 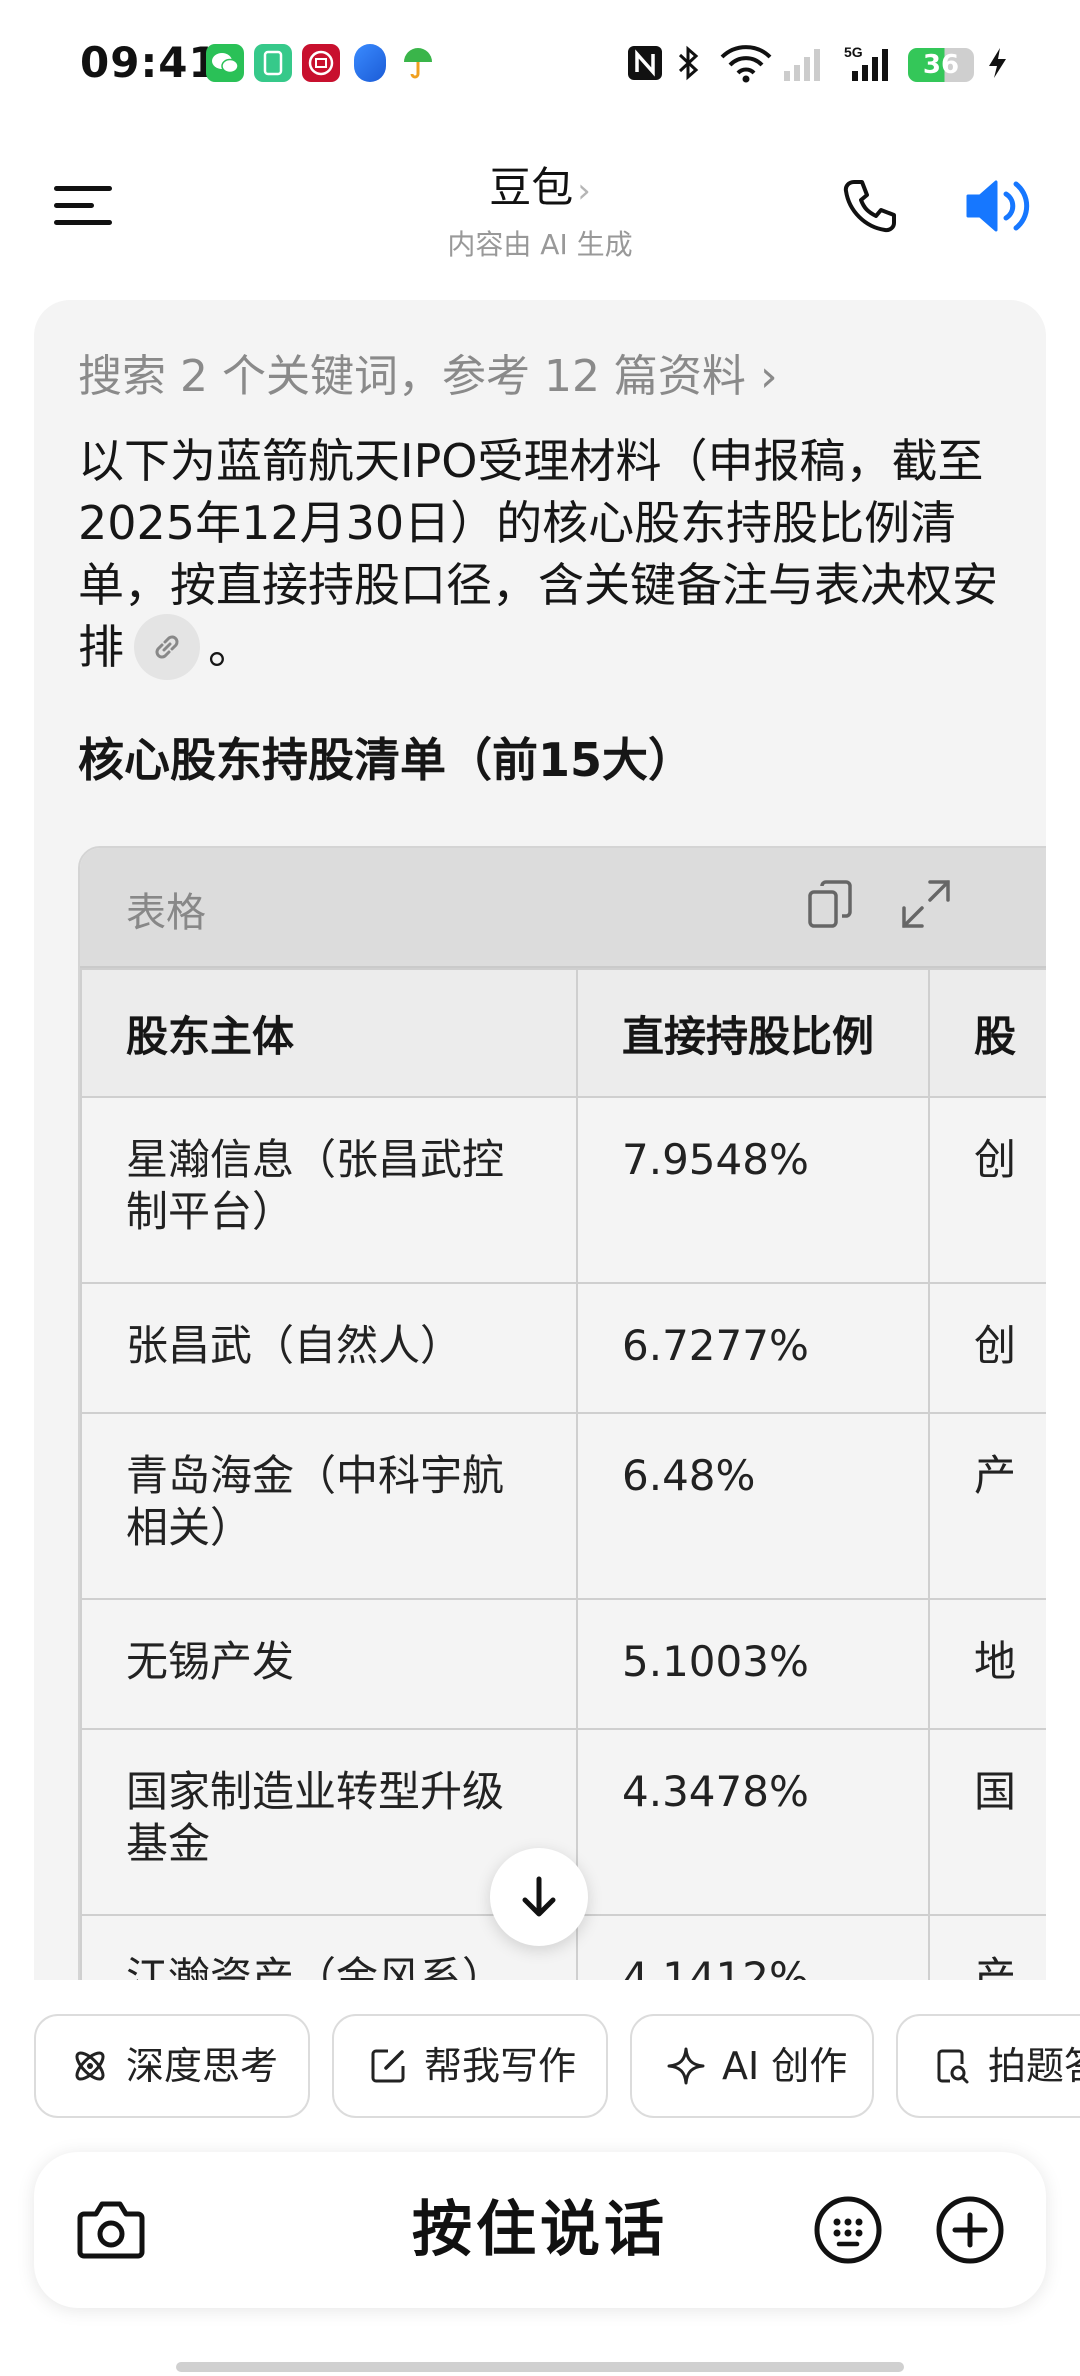 I want to click on table-header-row: 股东主体 直接持股比例 股, so click(x=563, y=1033).